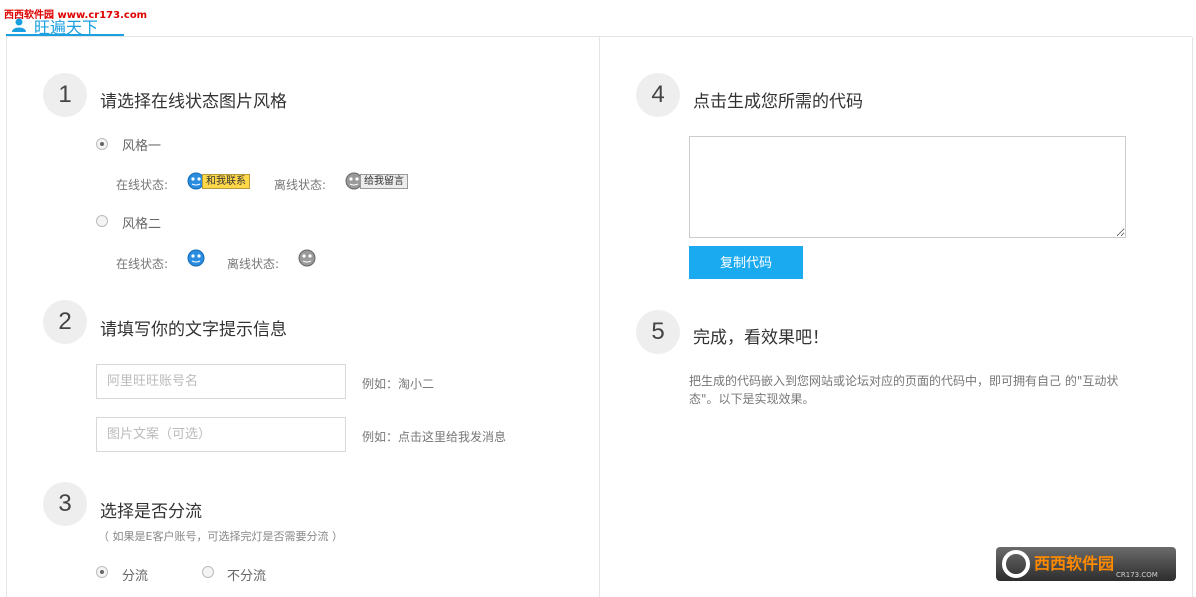 This screenshot has height=597, width=1196. What do you see at coordinates (384, 181) in the screenshot?
I see `offline-badge-text: 给我留言` at bounding box center [384, 181].